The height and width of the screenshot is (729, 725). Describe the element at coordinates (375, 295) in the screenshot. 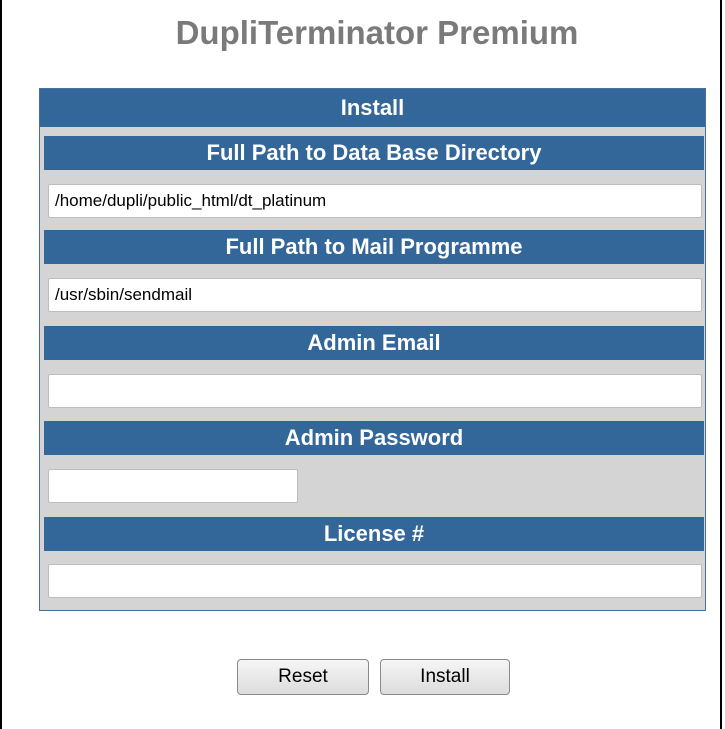

I see `mail-path-input` at that location.